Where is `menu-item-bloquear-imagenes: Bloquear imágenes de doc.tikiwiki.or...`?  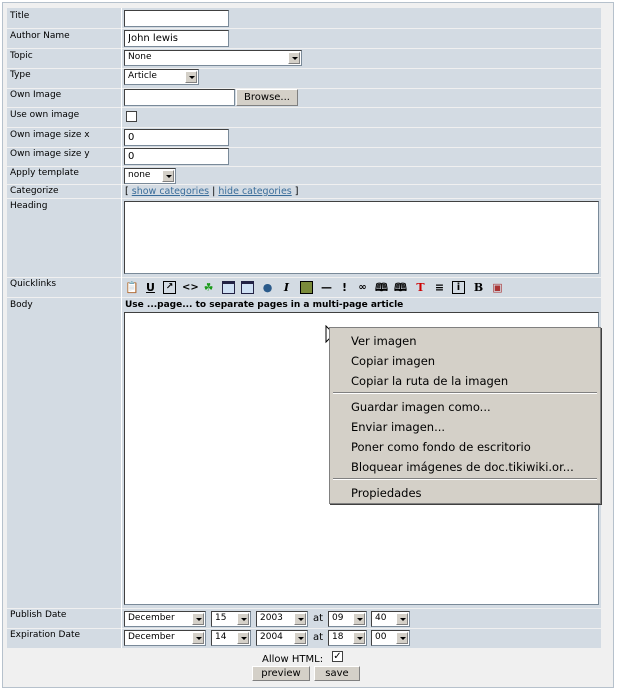
menu-item-bloquear-imagenes: Bloquear imágenes de doc.tikiwiki.or... is located at coordinates (462, 467).